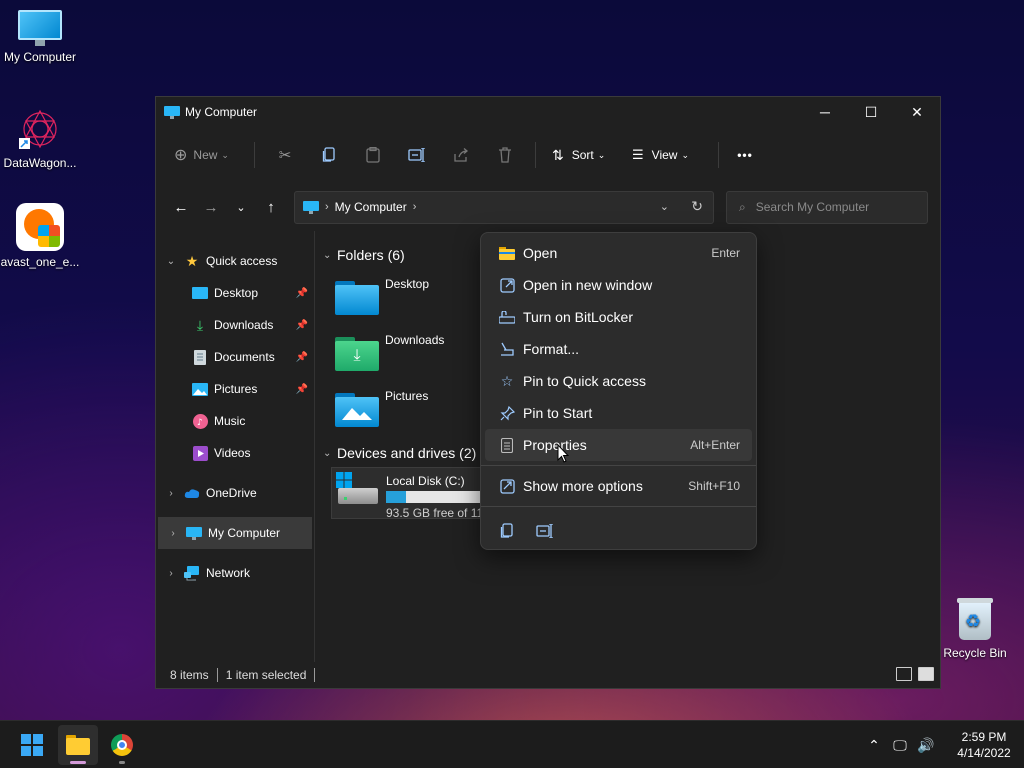 Image resolution: width=1024 pixels, height=768 pixels. What do you see at coordinates (200, 357) in the screenshot?
I see `document-icon` at bounding box center [200, 357].